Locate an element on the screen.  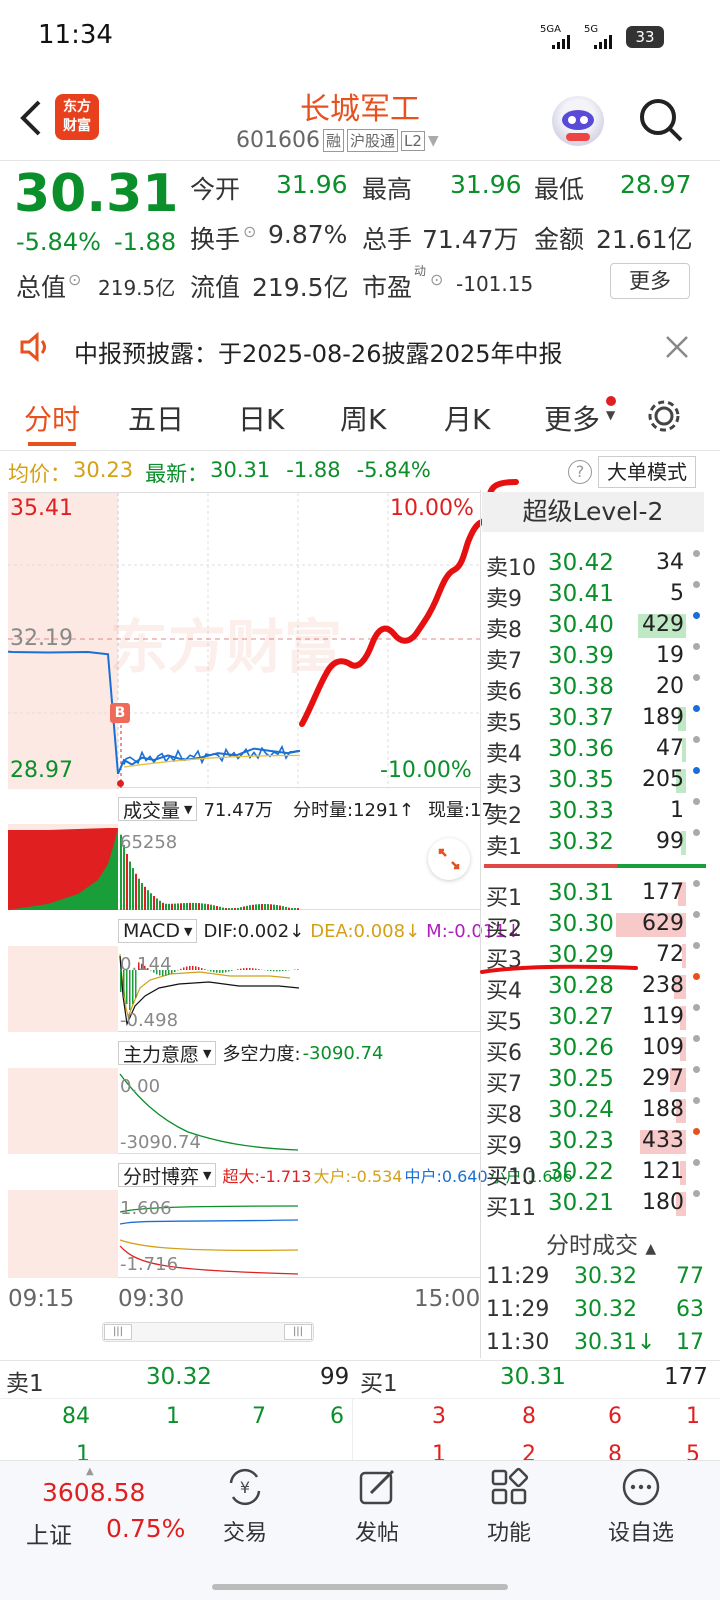
ask-row: 卖1 30.32 99 is located at coordinates (597, 843).